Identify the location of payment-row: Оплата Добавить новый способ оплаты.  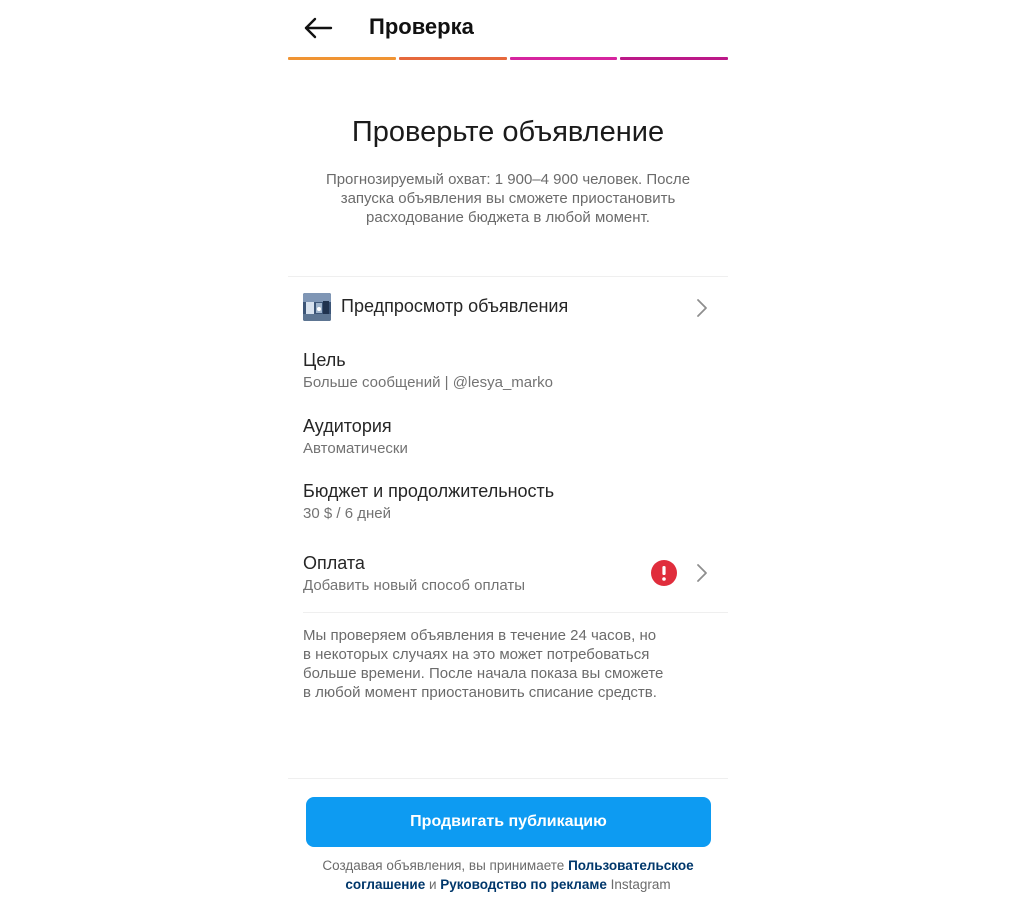
(508, 575).